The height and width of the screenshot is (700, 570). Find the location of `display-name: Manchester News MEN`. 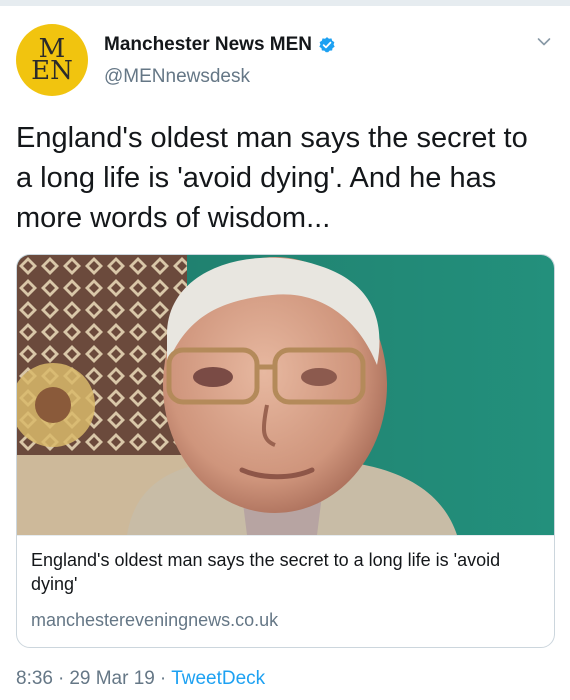

display-name: Manchester News MEN is located at coordinates (208, 45).